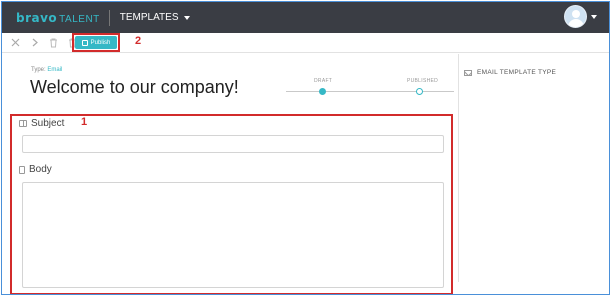 This screenshot has width=612, height=297. Describe the element at coordinates (23, 123) in the screenshot. I see `book-icon` at that location.